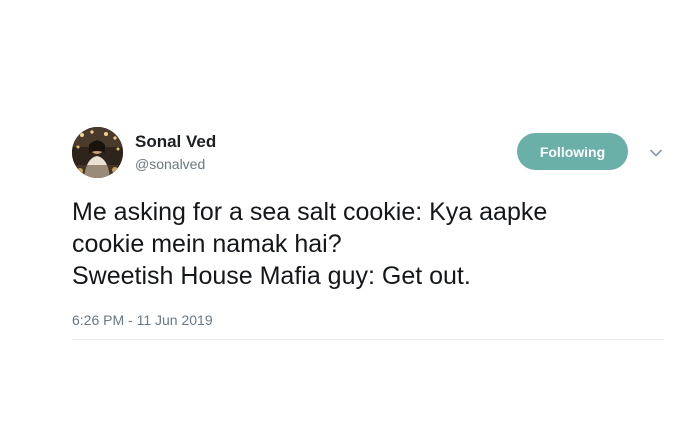 The image size is (700, 441). I want to click on avatar, so click(97, 152).